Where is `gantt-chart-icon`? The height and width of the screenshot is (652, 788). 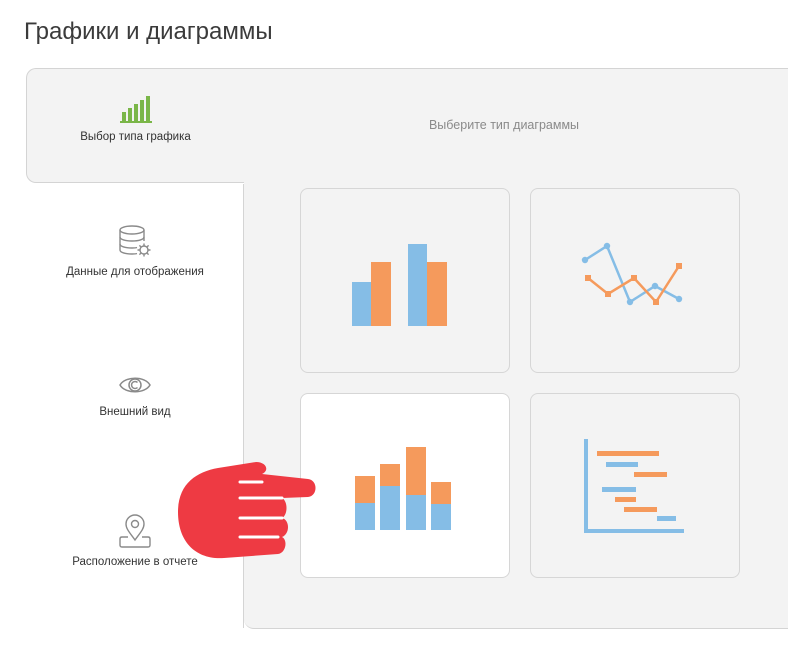
gantt-chart-icon is located at coordinates (634, 485).